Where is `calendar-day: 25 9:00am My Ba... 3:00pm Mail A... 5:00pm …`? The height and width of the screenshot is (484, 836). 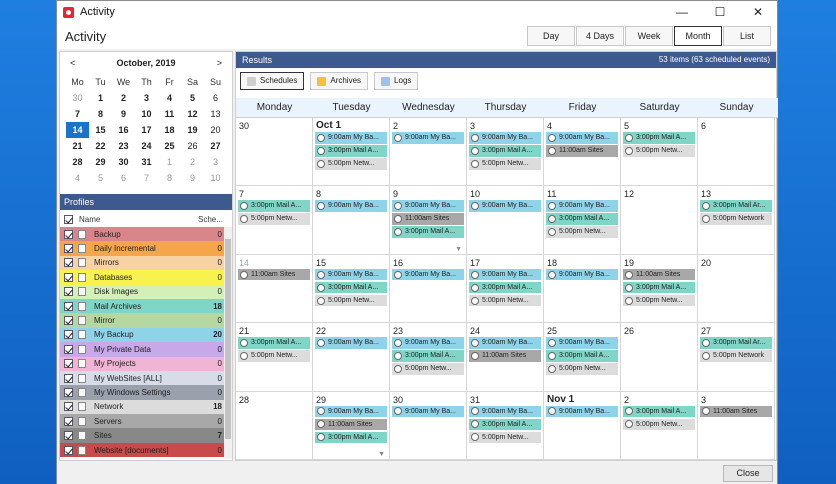
calendar-day: 25 9:00am My Ba... 3:00pm Mail A... 5:00pm … is located at coordinates (582, 357).